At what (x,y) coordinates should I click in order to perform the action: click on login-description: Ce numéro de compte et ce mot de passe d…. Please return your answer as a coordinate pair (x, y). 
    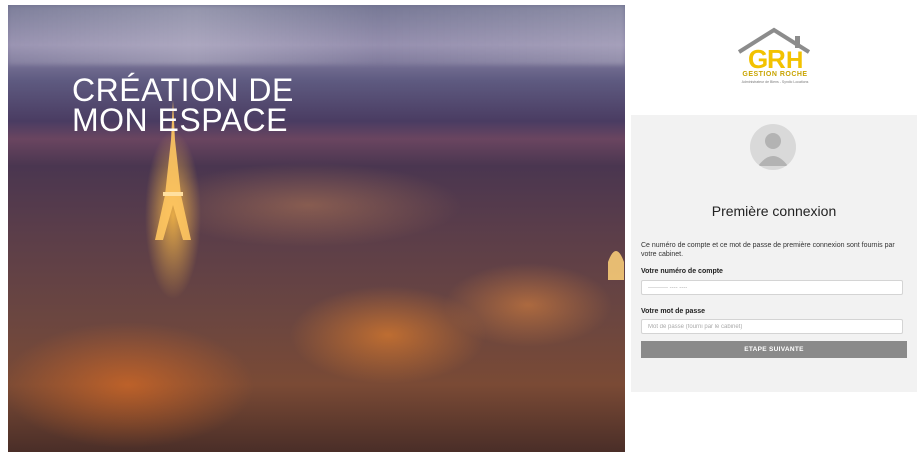
    Looking at the image, I should click on (768, 250).